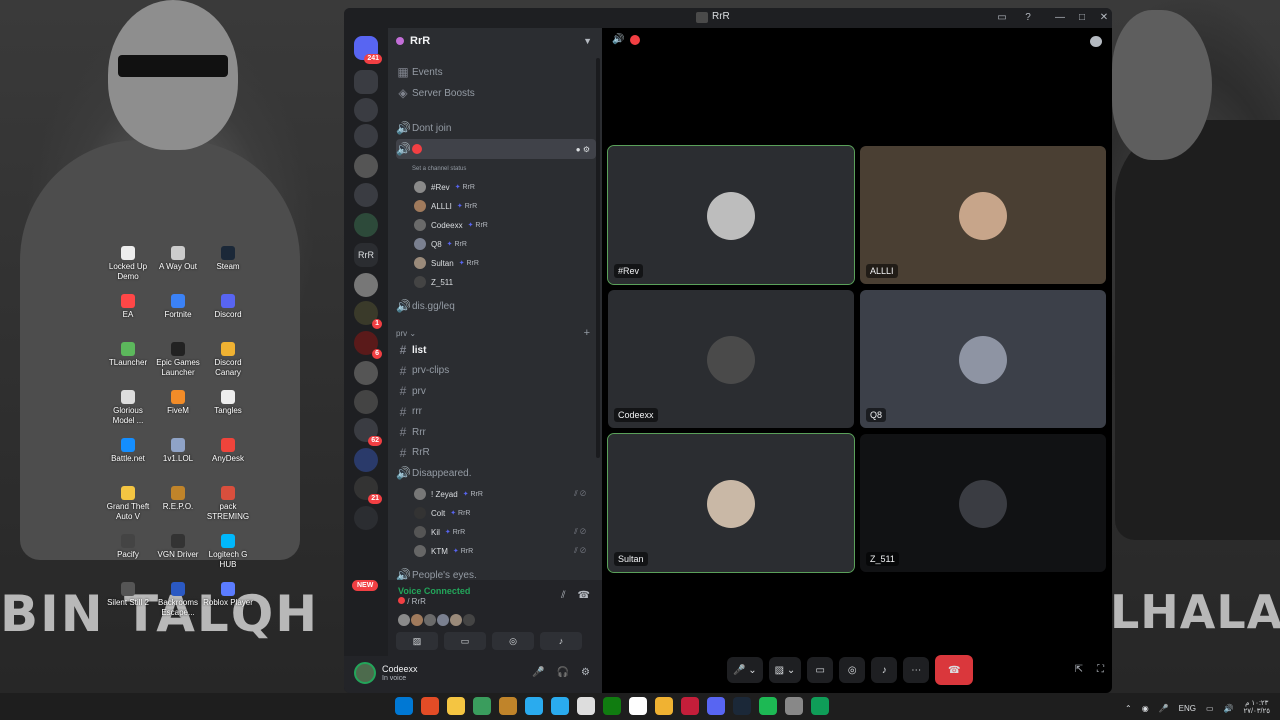  Describe the element at coordinates (731, 359) in the screenshot. I see `participant-tile: Codeexx` at that location.